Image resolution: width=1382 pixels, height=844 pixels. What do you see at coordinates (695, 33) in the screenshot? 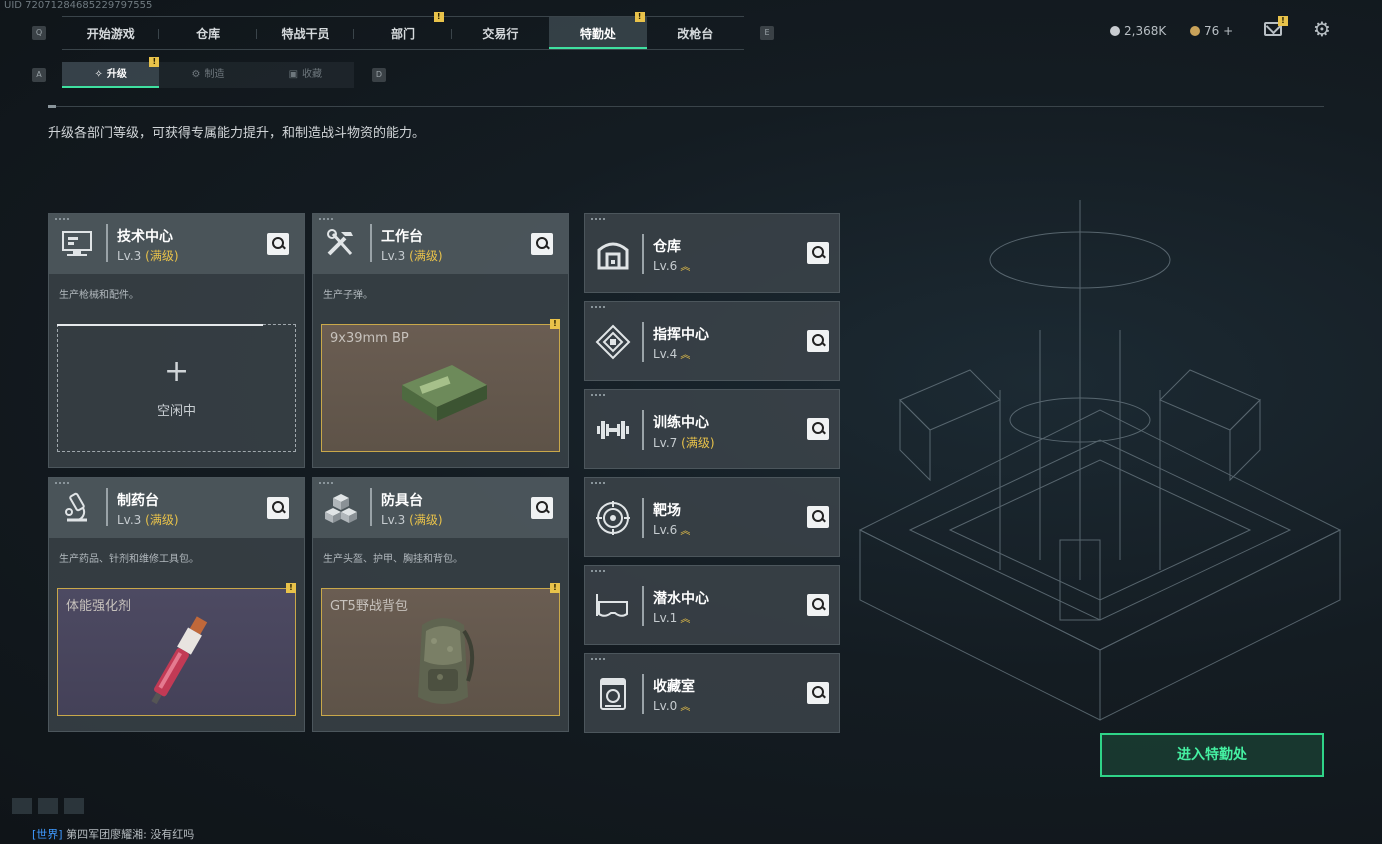
I see `tab-gunsmith: 改枪台` at bounding box center [695, 33].